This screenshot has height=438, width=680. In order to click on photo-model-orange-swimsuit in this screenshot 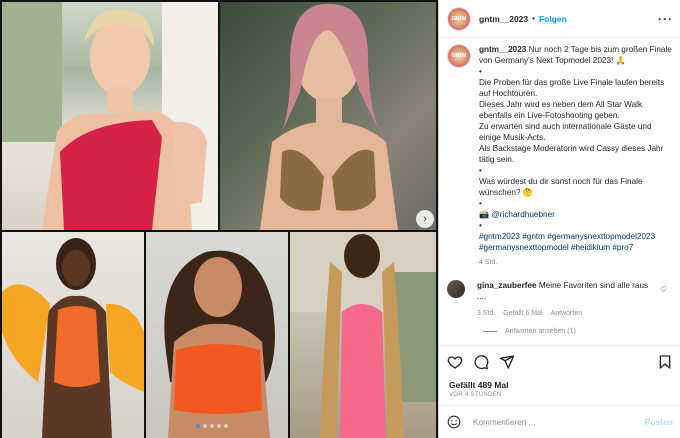, I will do `click(73, 335)`.